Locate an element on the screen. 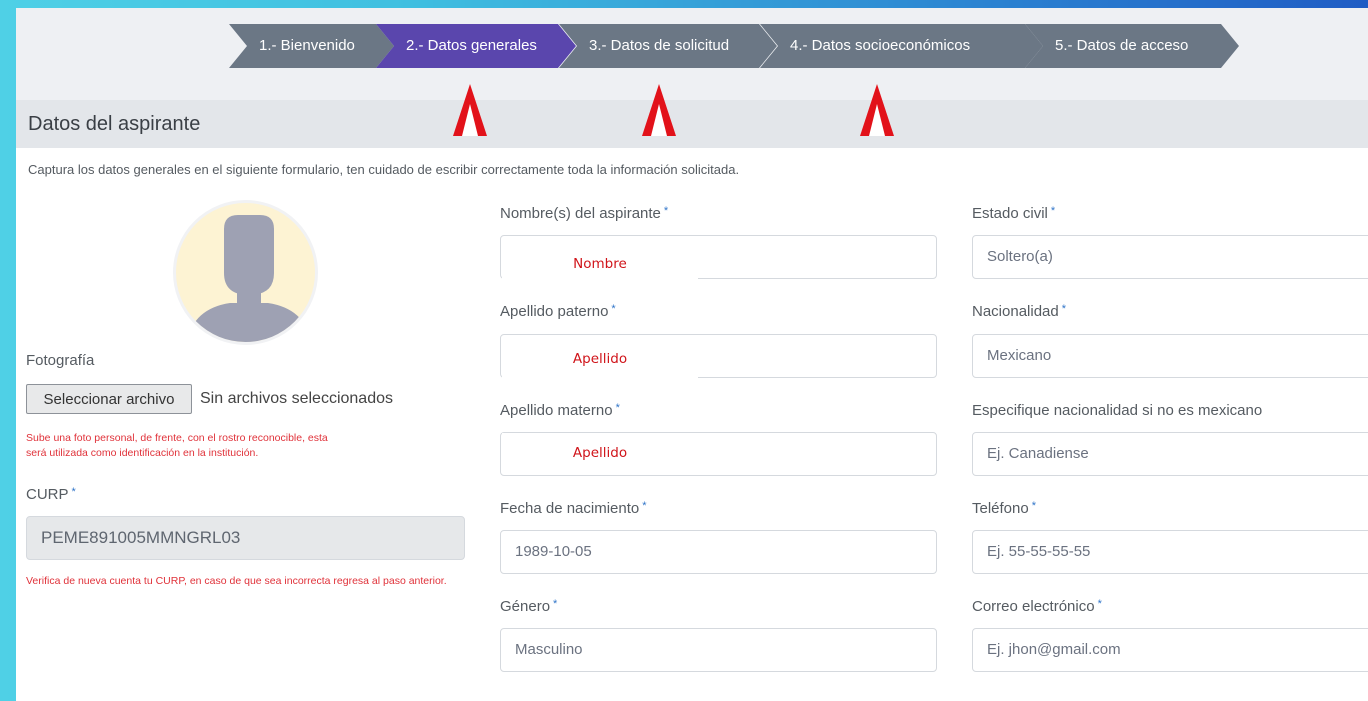 This screenshot has width=1368, height=701. apellido-materno-overlay: Apellido is located at coordinates (600, 453).